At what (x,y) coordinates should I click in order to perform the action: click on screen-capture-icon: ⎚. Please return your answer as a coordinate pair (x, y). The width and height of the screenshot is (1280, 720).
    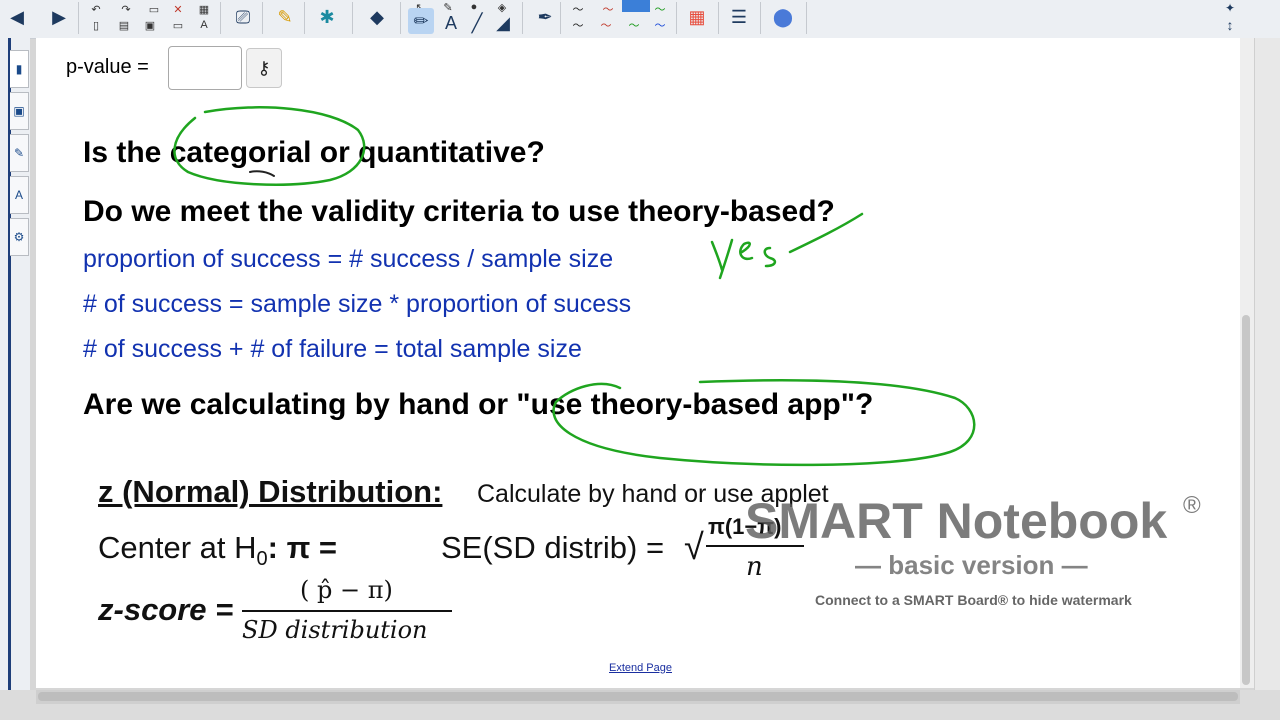
    Looking at the image, I should click on (243, 17).